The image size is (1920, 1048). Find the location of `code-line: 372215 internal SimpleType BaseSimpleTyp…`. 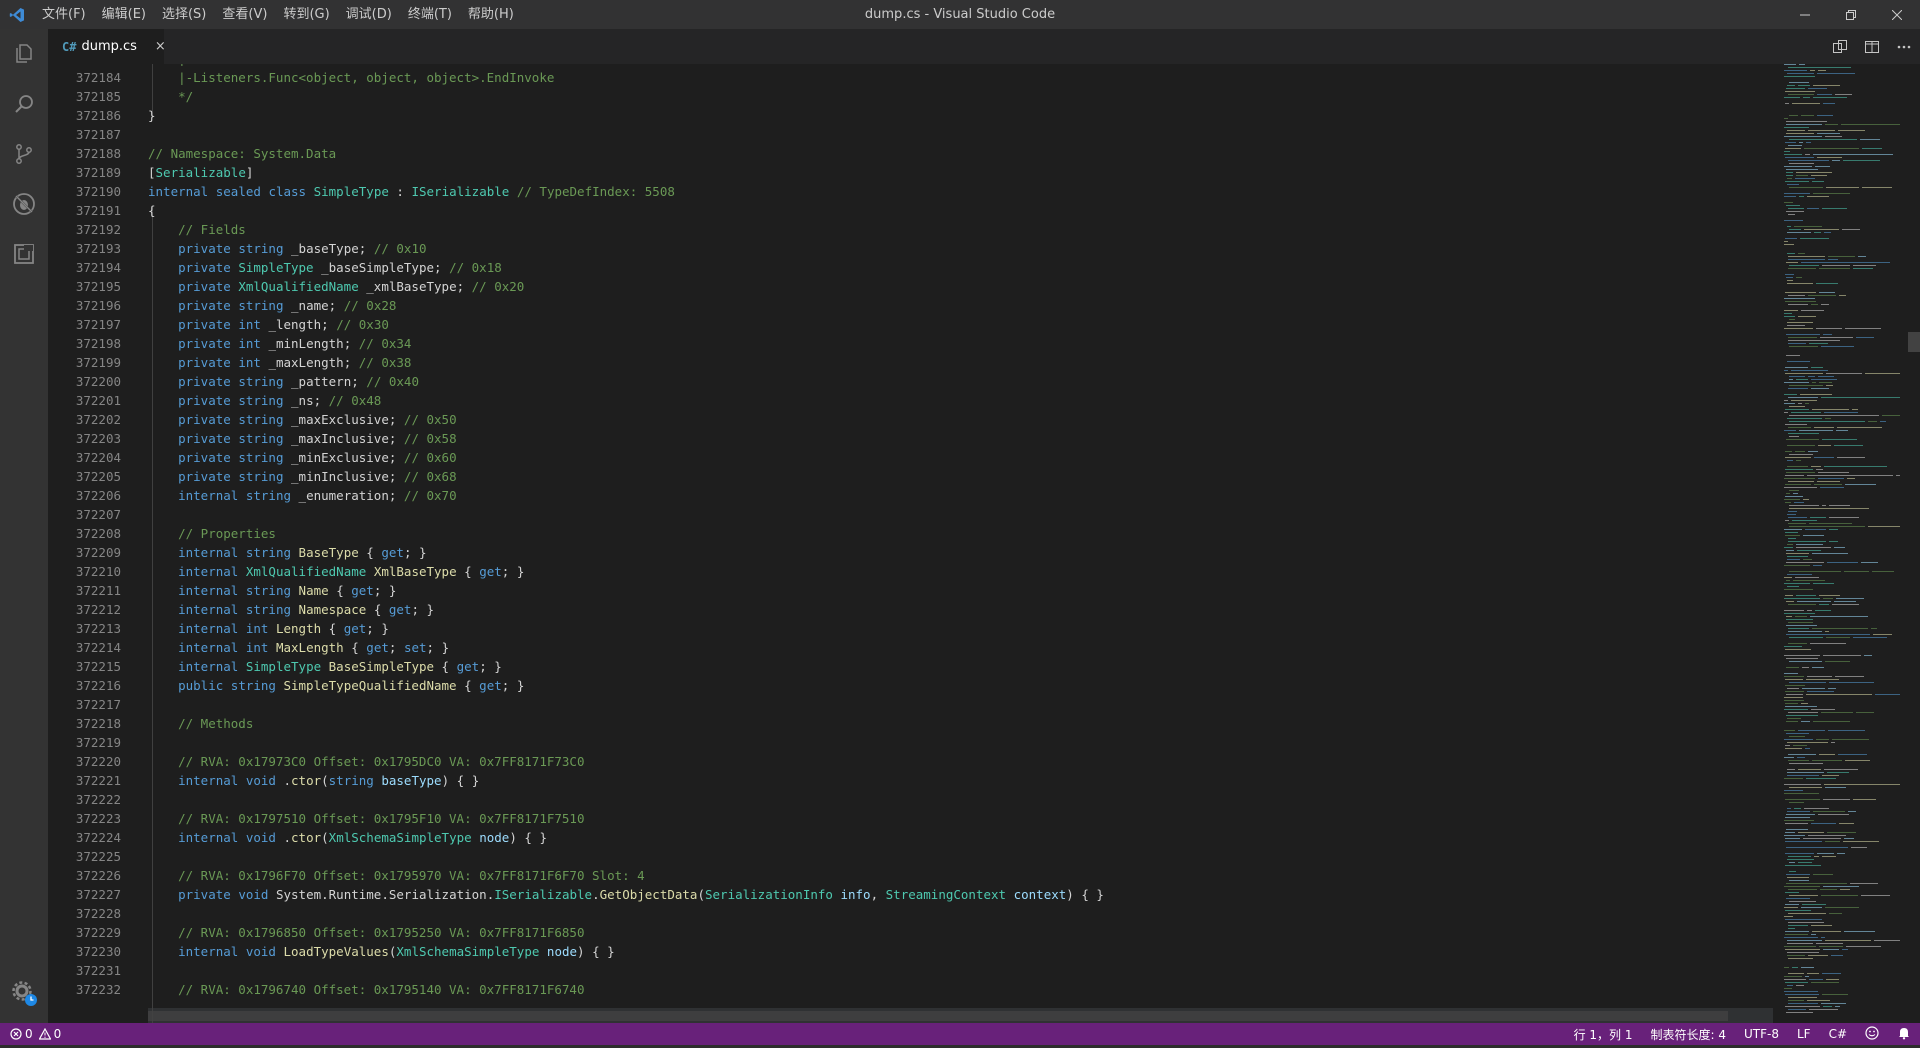

code-line: 372215 internal SimpleType BaseSimpleTyp… is located at coordinates (913, 666).